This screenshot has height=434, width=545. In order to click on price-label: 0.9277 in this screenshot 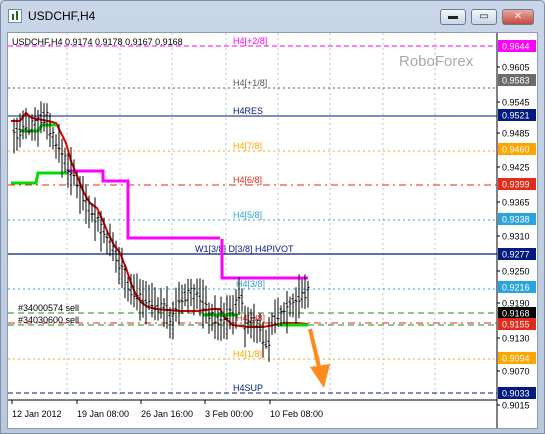, I will do `click(516, 255)`.